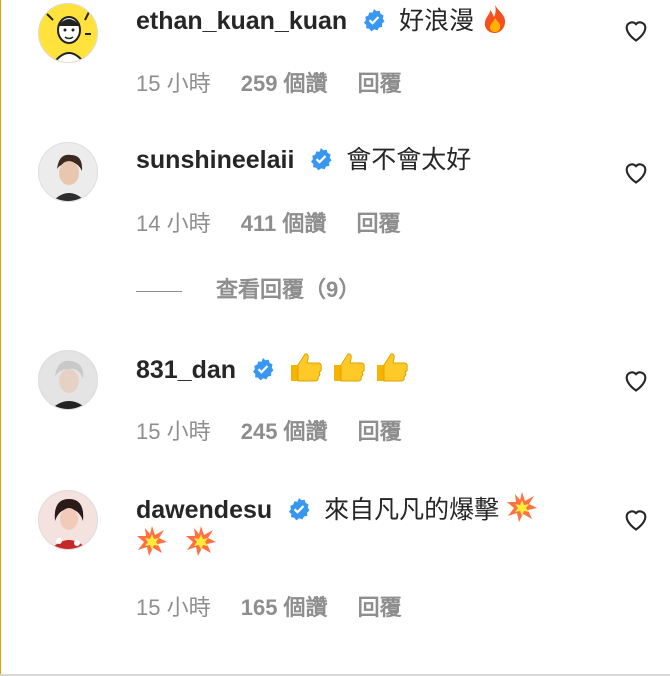 This screenshot has width=670, height=676. What do you see at coordinates (288, 289) in the screenshot?
I see `view-replies-label: 查看回覆（9）` at bounding box center [288, 289].